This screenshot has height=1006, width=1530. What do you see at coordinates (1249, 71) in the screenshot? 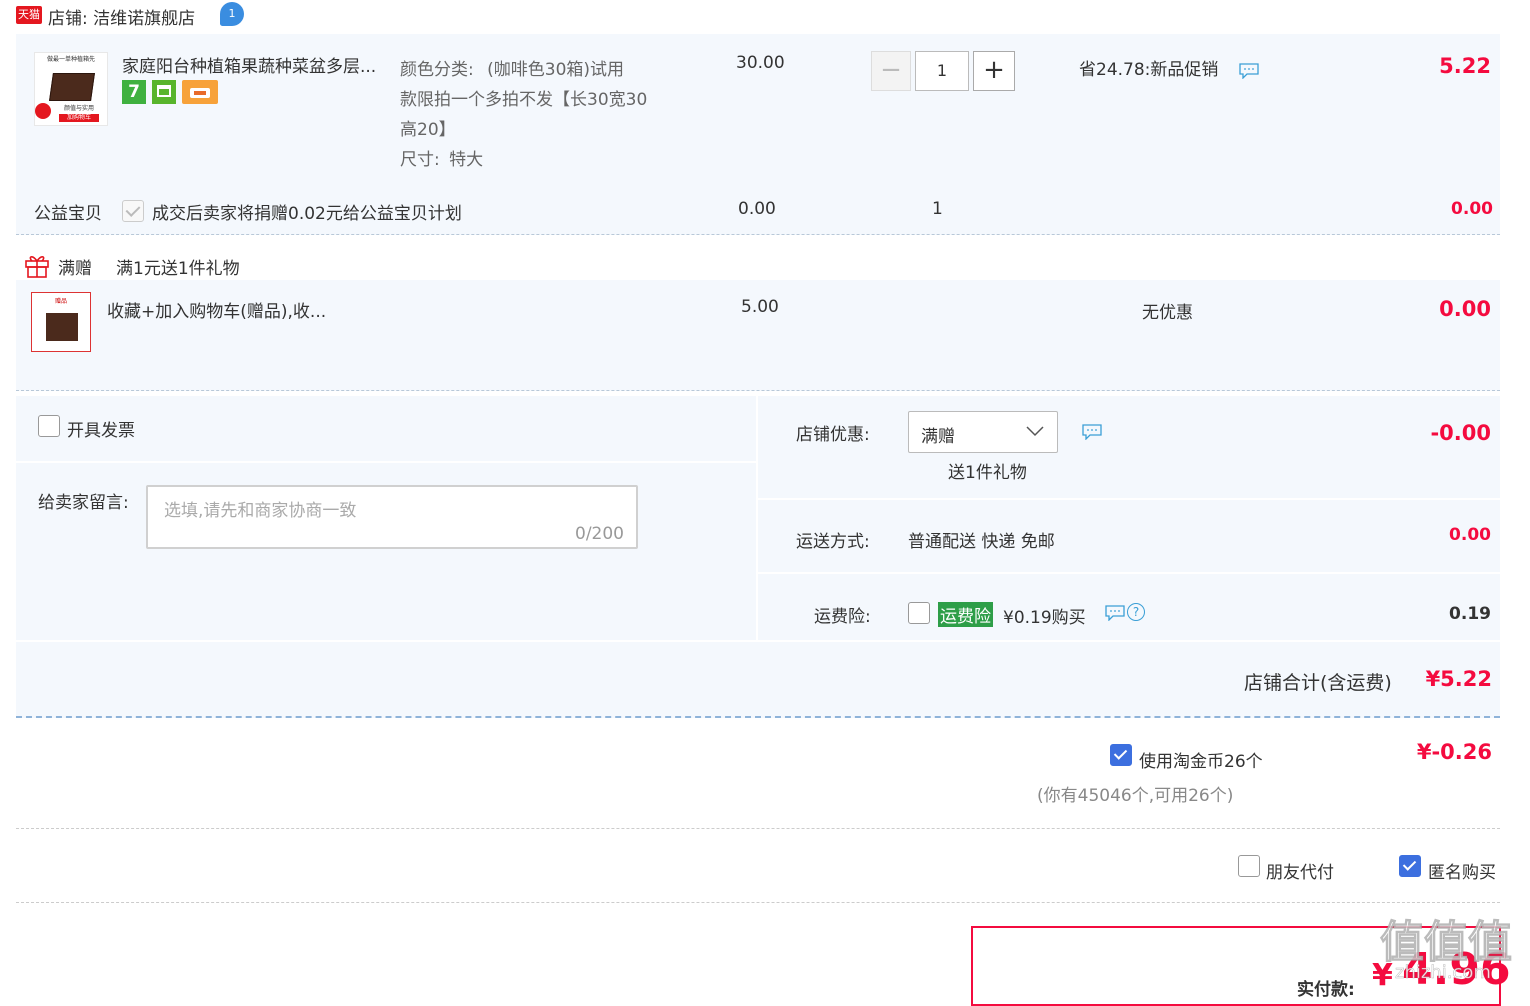
I see `promo-chat-icon` at bounding box center [1249, 71].